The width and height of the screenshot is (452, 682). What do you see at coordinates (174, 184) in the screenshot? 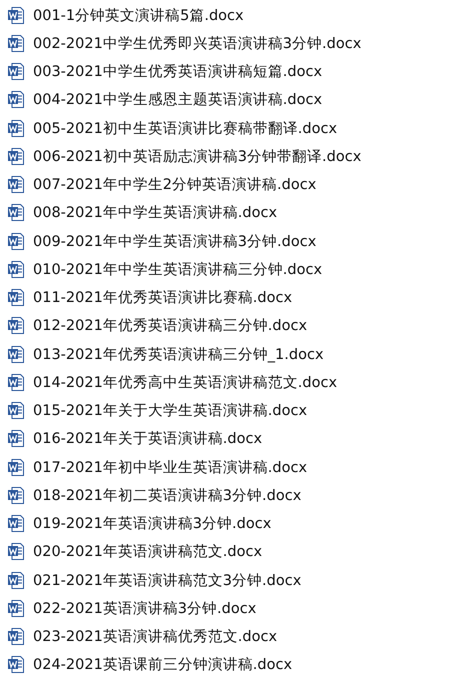
I see `file-name: 007-2021年中学生2分钟英语演讲稿.docx` at bounding box center [174, 184].